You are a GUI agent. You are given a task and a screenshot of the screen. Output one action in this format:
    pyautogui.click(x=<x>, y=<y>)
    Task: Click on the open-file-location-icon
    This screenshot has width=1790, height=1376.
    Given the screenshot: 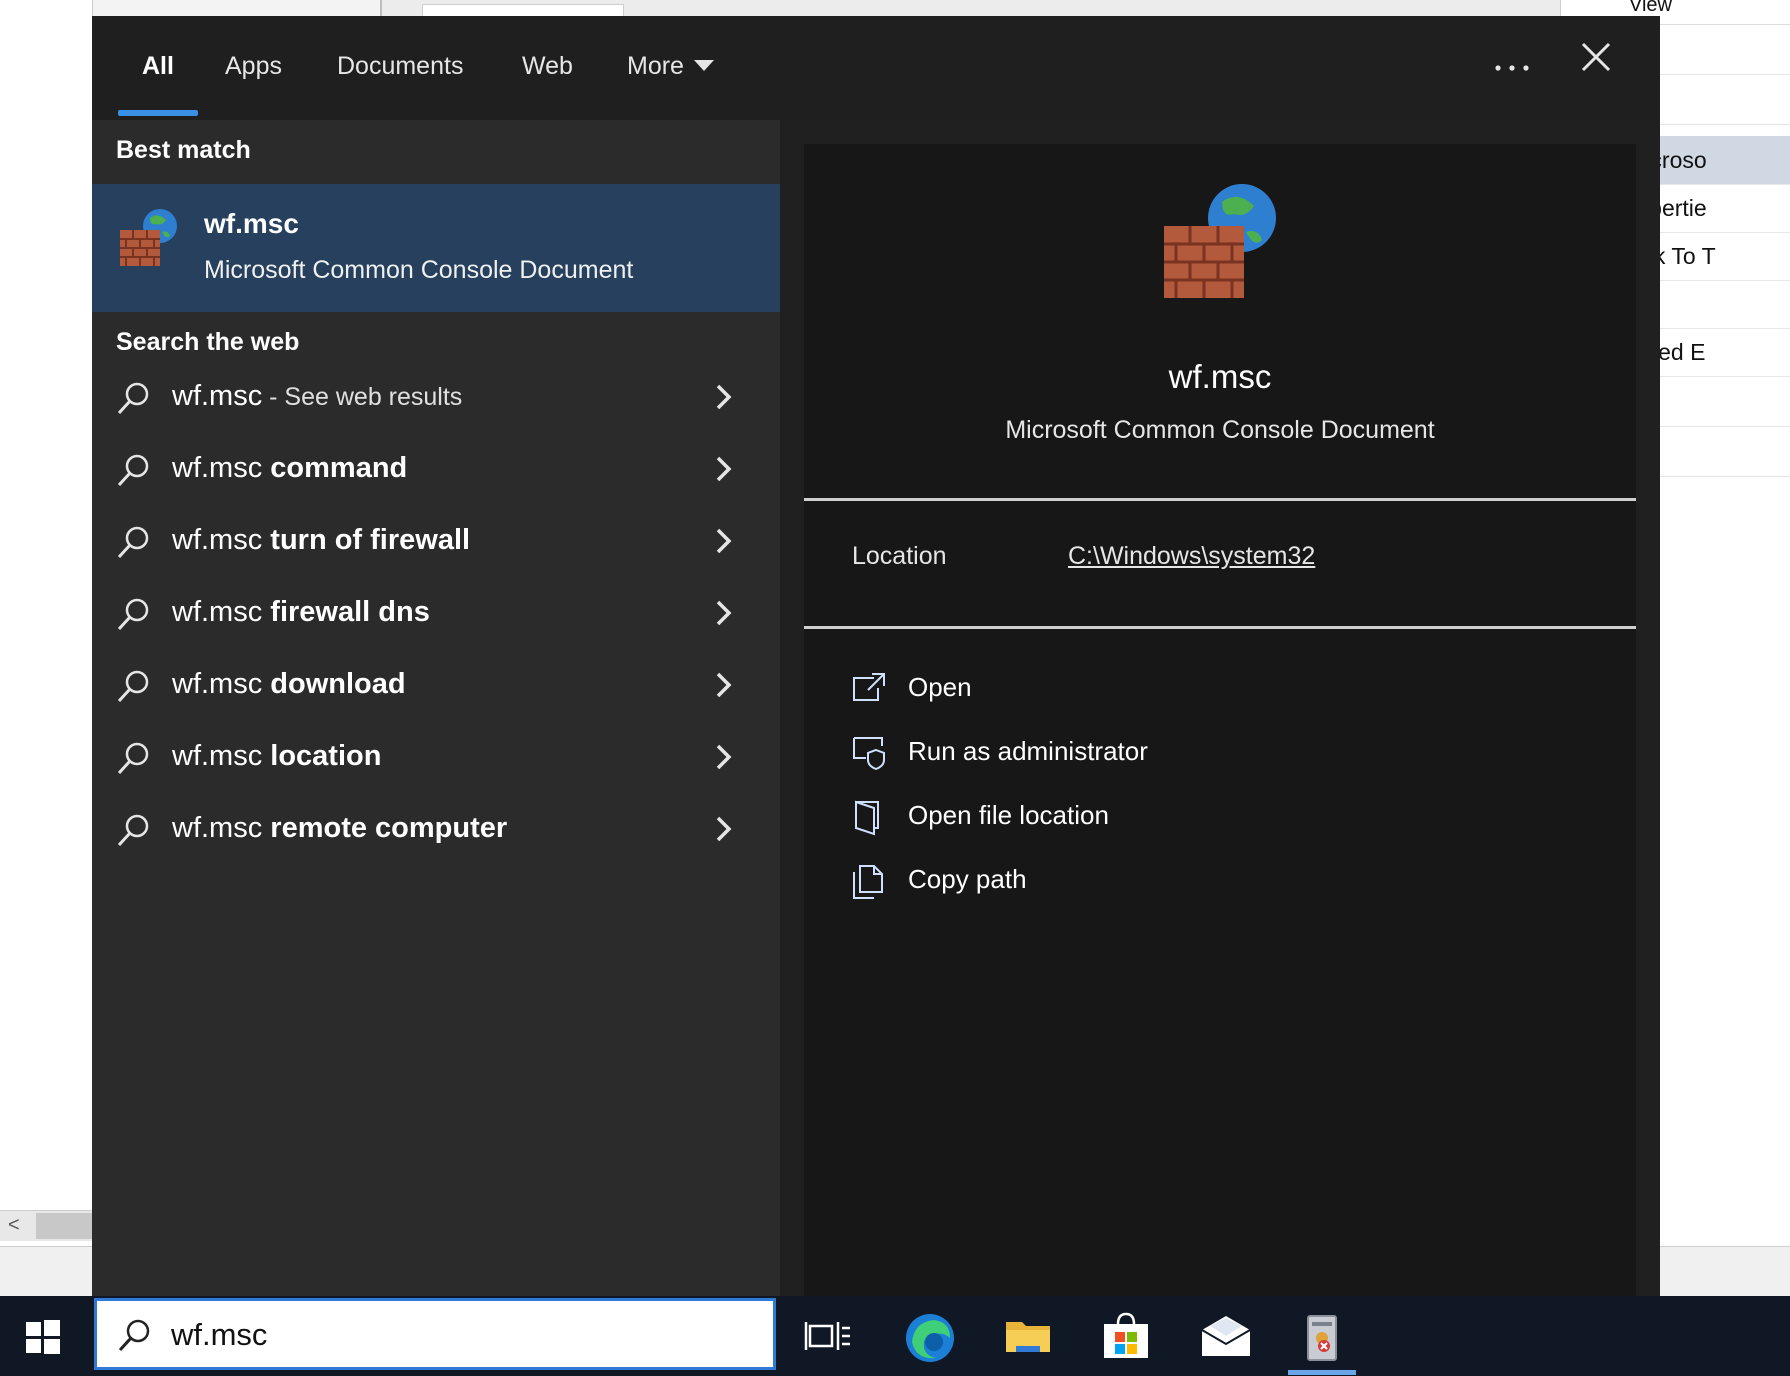 What is the action you would take?
    pyautogui.click(x=867, y=820)
    